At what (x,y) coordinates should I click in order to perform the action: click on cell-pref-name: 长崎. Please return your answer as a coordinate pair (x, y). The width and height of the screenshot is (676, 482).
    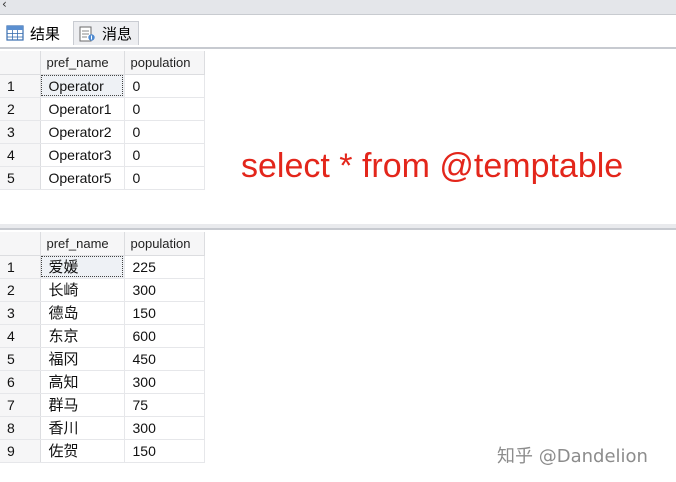
    Looking at the image, I should click on (82, 290).